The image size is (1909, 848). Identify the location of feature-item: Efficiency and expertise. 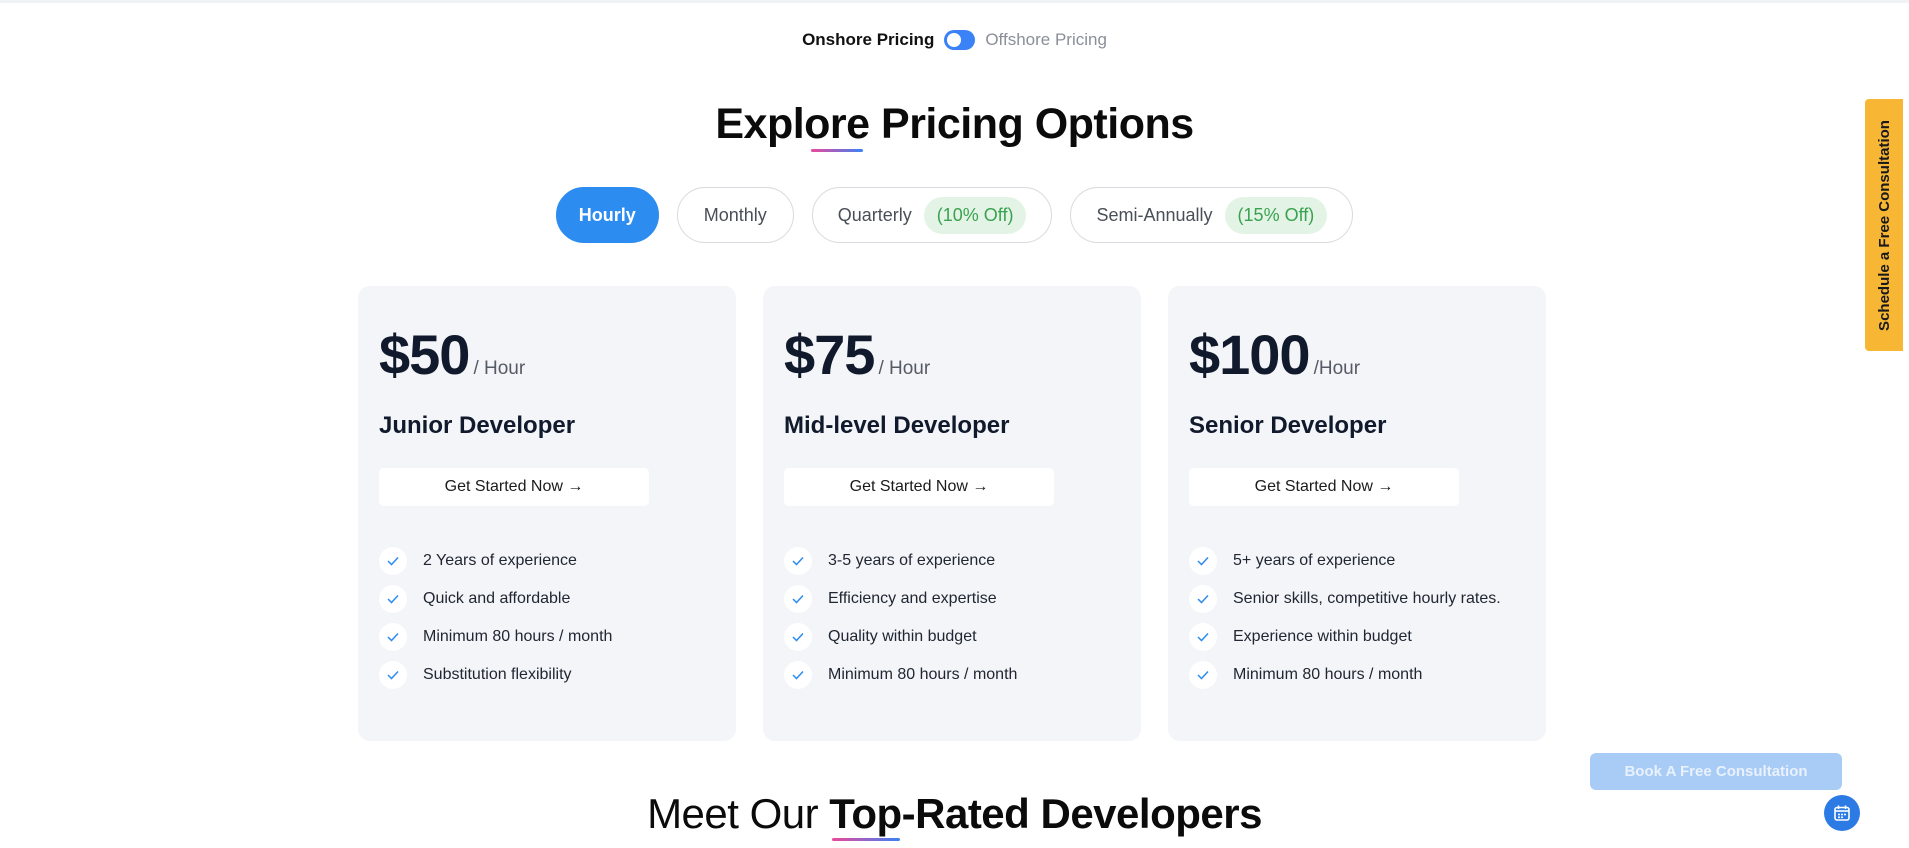
(952, 599).